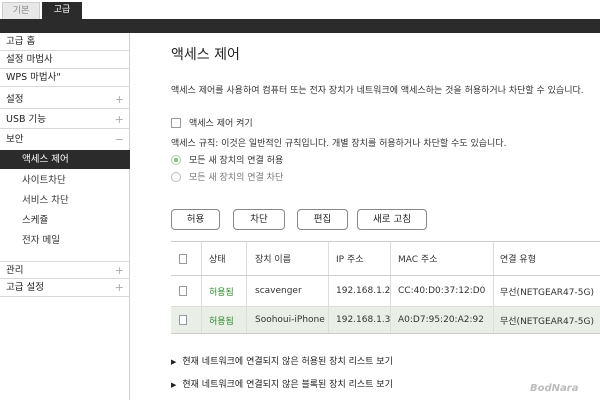 Image resolution: width=600 pixels, height=400 pixels. Describe the element at coordinates (65, 120) in the screenshot. I see `sidebar-item-usb: USB 기능 +` at that location.